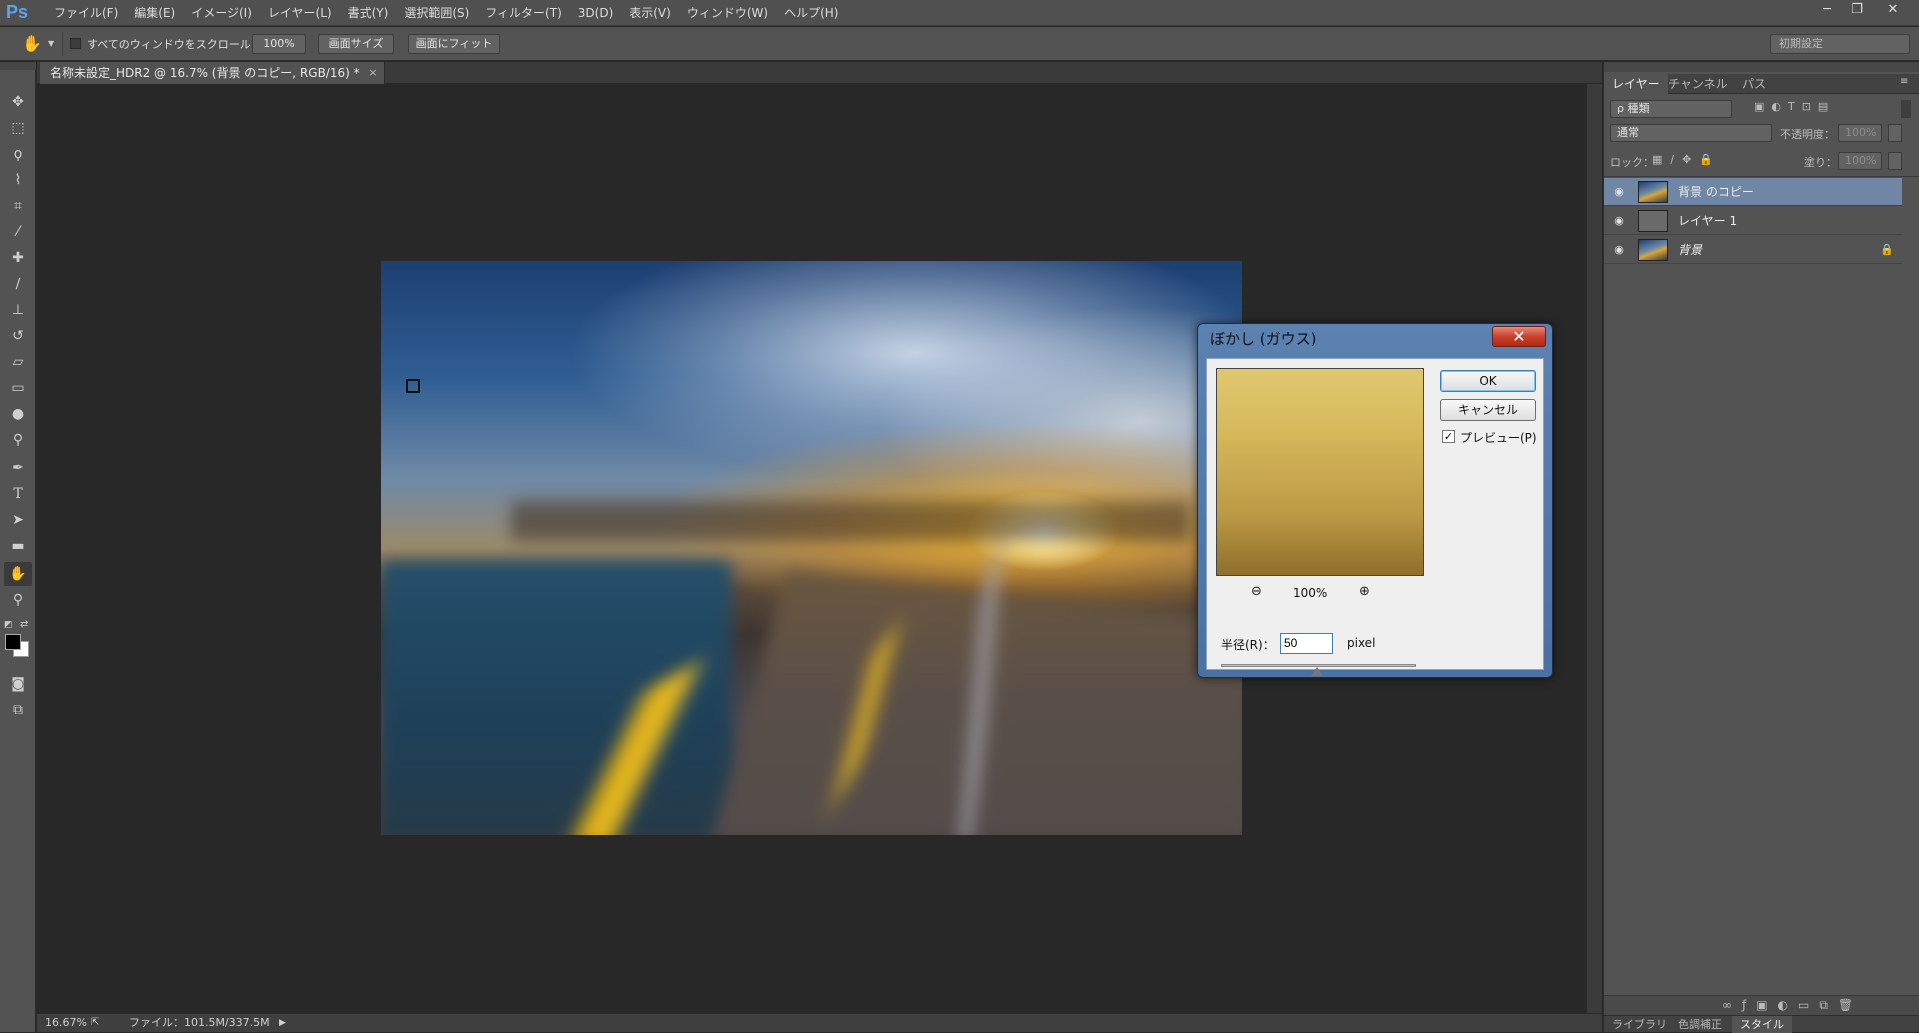  I want to click on crop-tool-icon: ⌗, so click(18, 206).